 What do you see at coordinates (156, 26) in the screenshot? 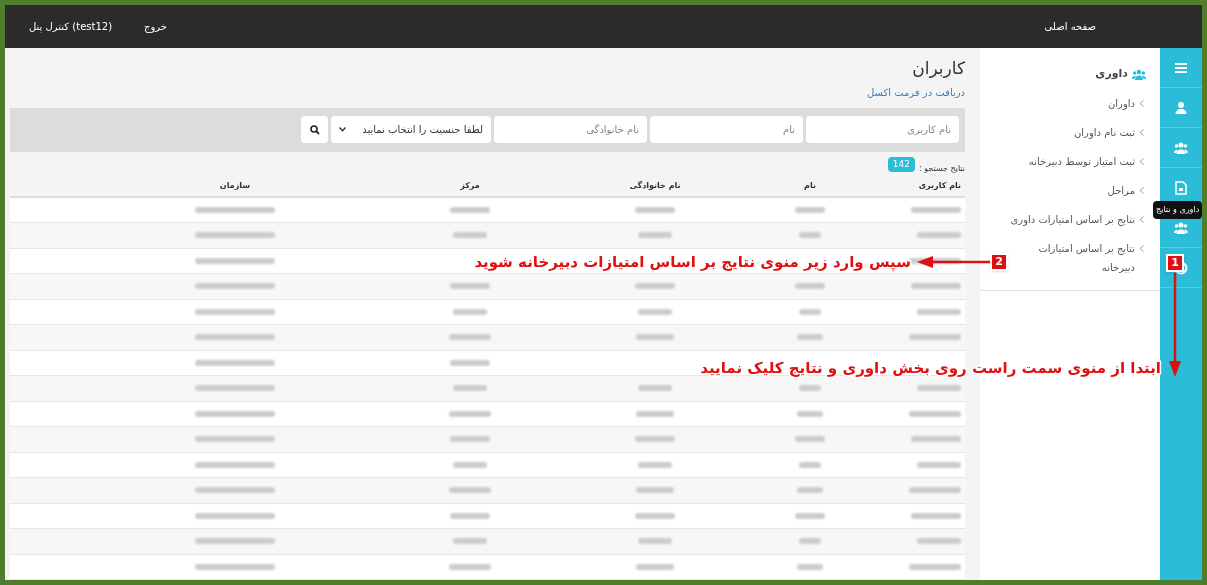
I see `logout-link: خروج` at bounding box center [156, 26].